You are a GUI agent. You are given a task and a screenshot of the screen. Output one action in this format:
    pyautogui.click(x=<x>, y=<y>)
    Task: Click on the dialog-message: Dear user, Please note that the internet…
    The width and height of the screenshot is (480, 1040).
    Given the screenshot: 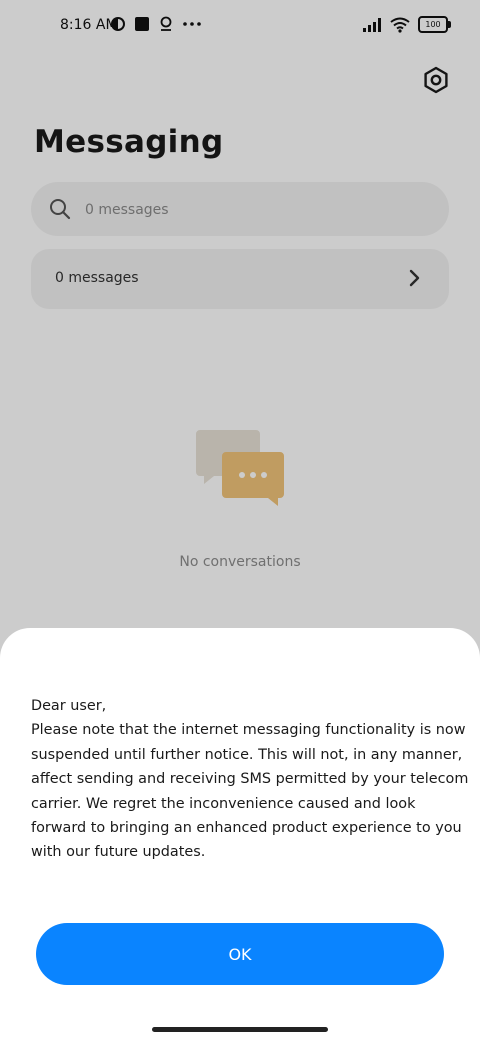 What is the action you would take?
    pyautogui.click(x=250, y=779)
    